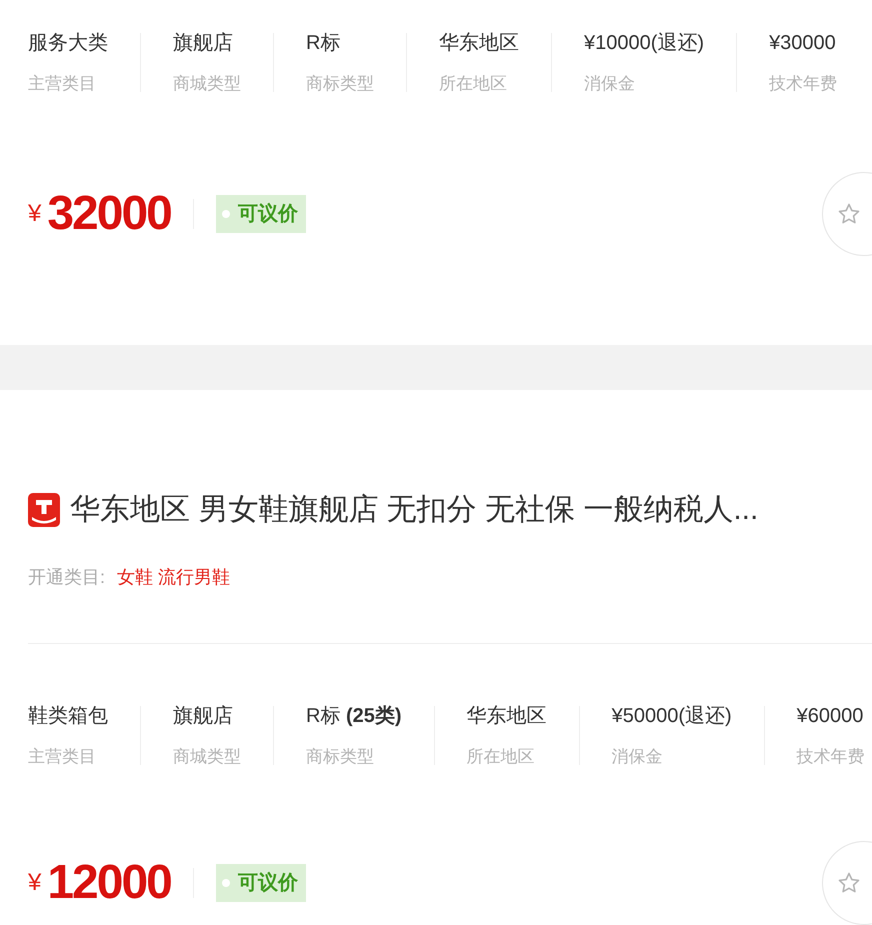 This screenshot has height=925, width=872. What do you see at coordinates (67, 577) in the screenshot?
I see `categories-label: 开通类目:` at bounding box center [67, 577].